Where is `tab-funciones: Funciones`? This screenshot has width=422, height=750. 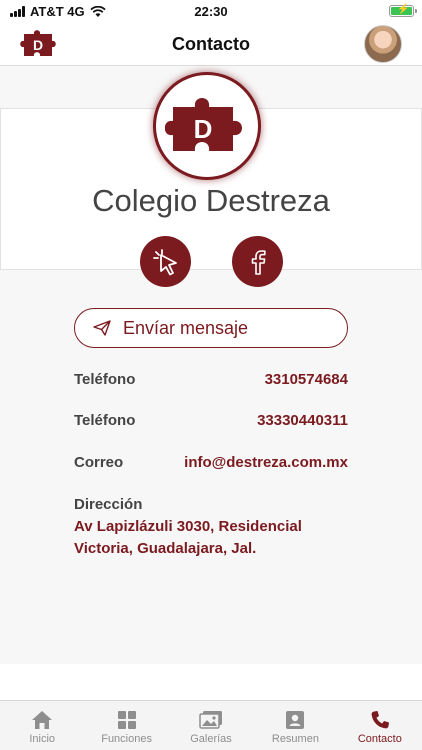
tab-funciones: Funciones is located at coordinates (126, 725).